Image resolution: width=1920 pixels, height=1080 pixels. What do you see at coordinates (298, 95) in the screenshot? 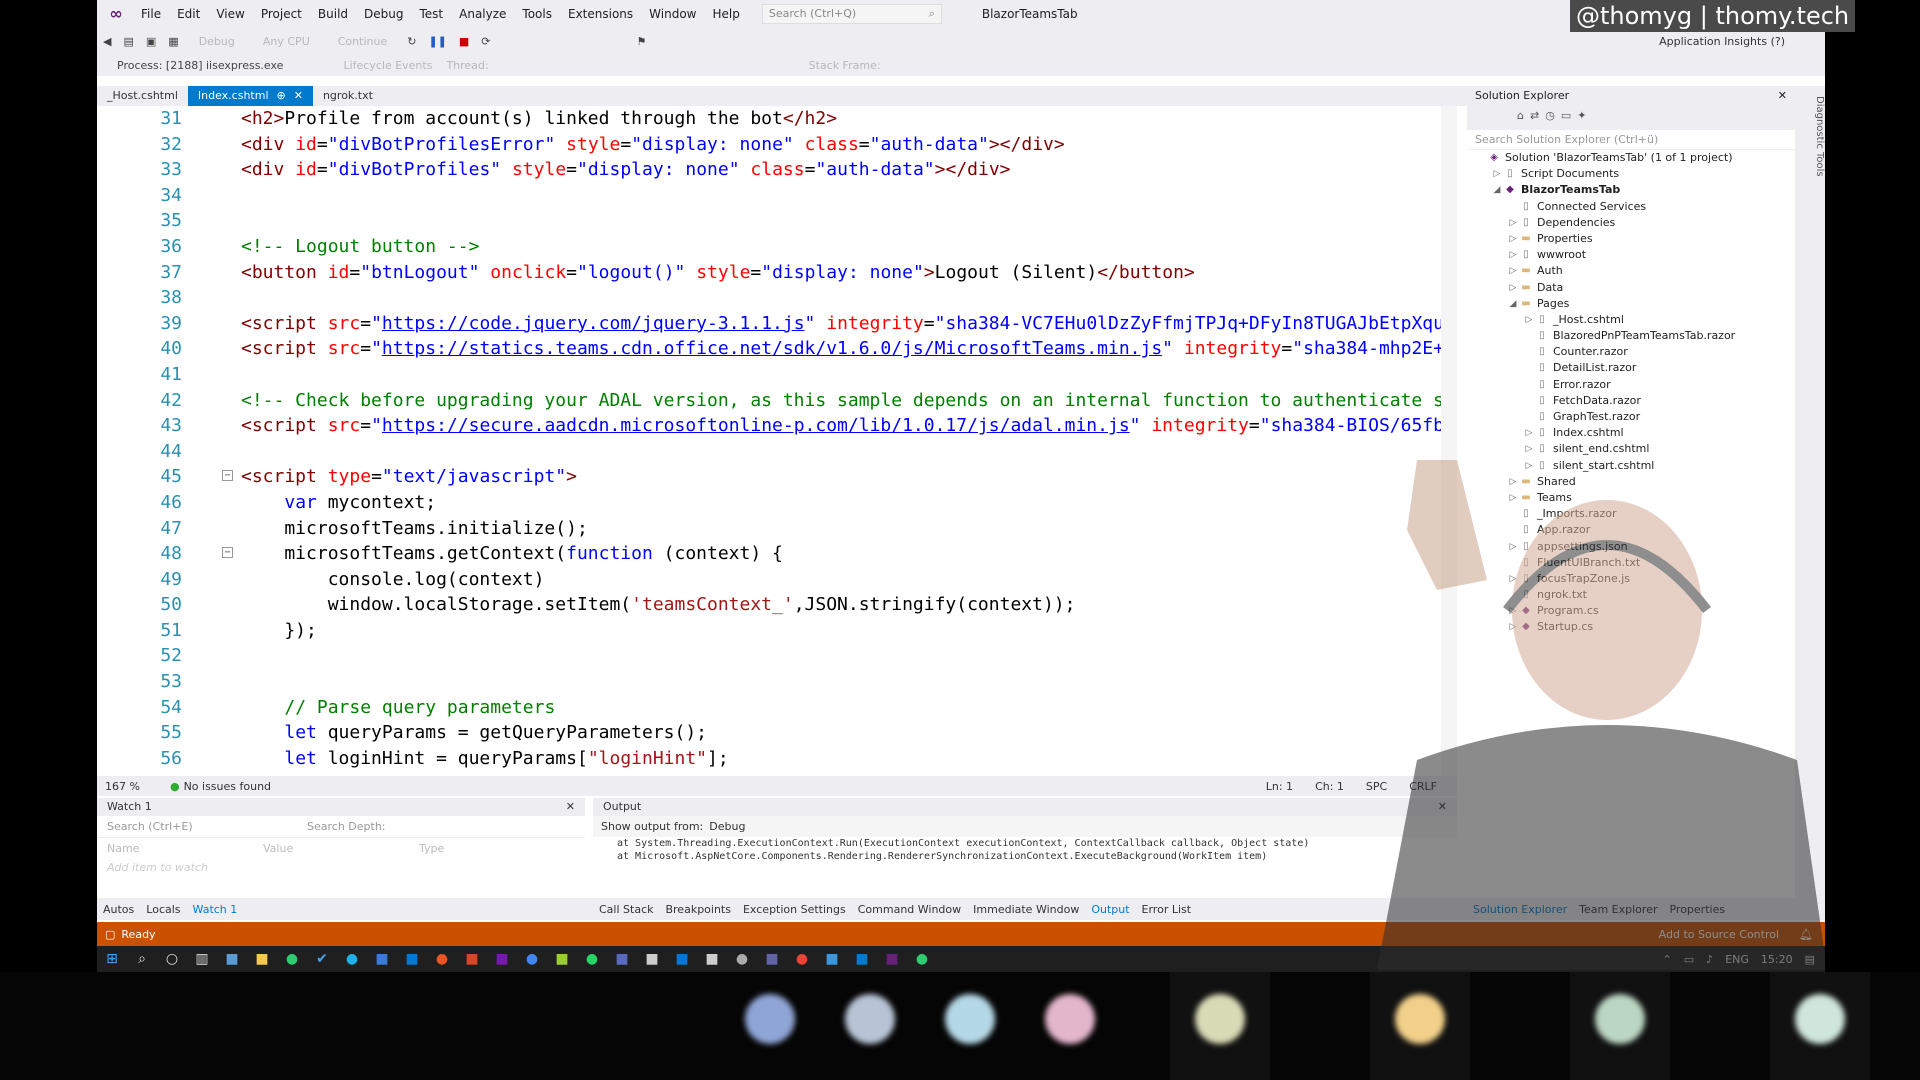
I see `close-icon: ✕` at bounding box center [298, 95].